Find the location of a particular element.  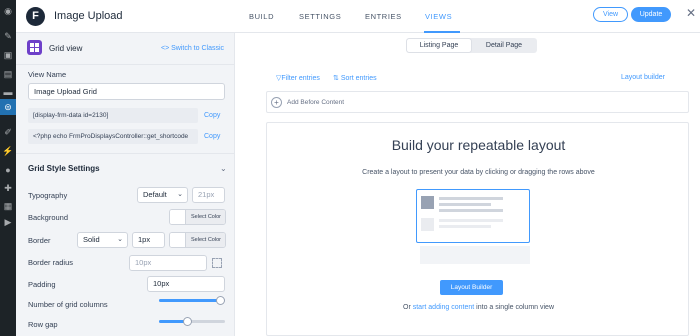

pages-icon: ▤ is located at coordinates (8, 74).